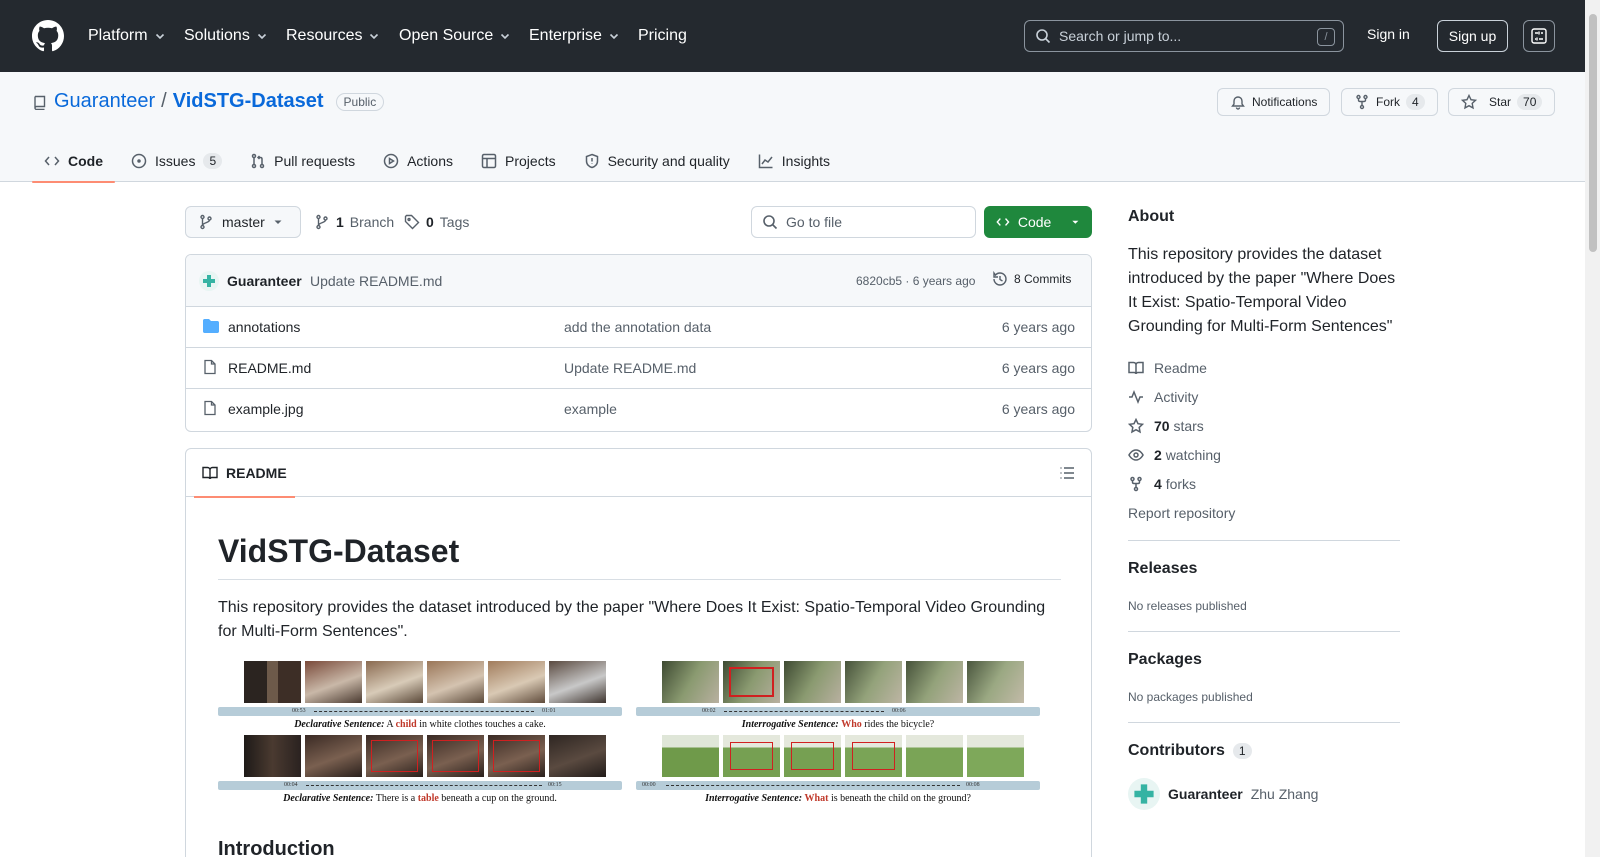  I want to click on packages-heading: Packages, so click(1165, 659).